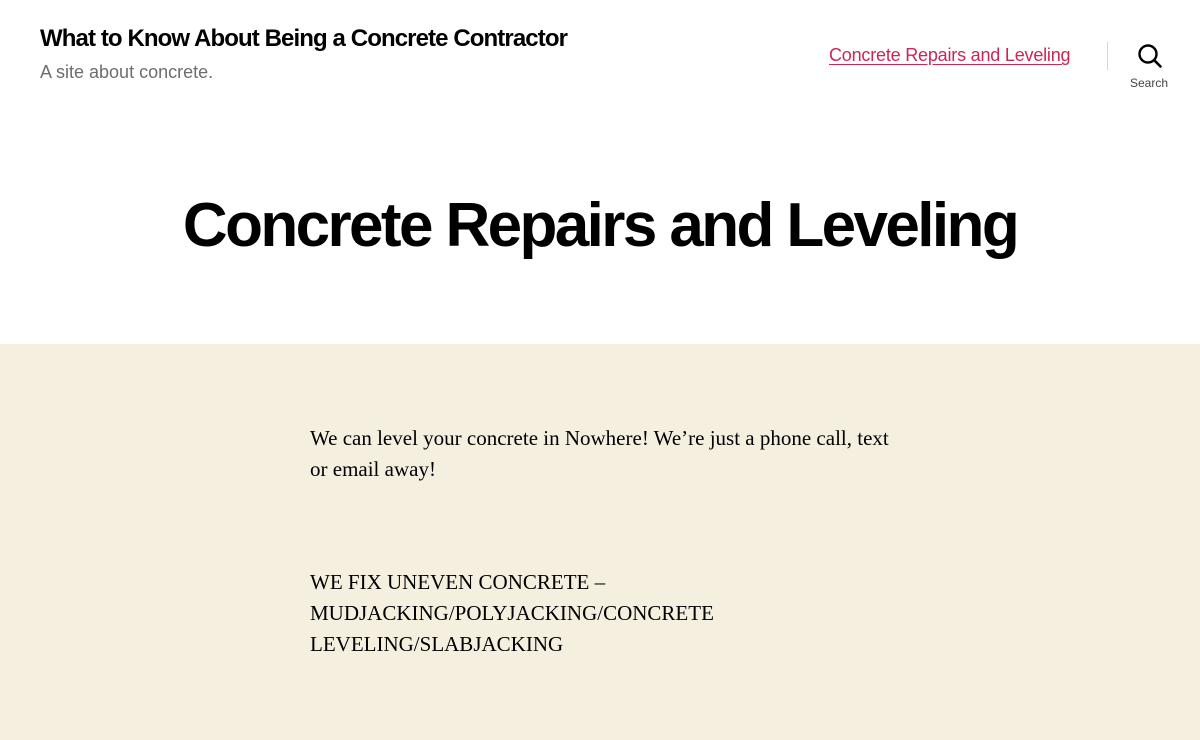 The image size is (1200, 740). Describe the element at coordinates (950, 55) in the screenshot. I see `nav-item-concrete-repairs: Concrete Repairs and Leveling` at that location.